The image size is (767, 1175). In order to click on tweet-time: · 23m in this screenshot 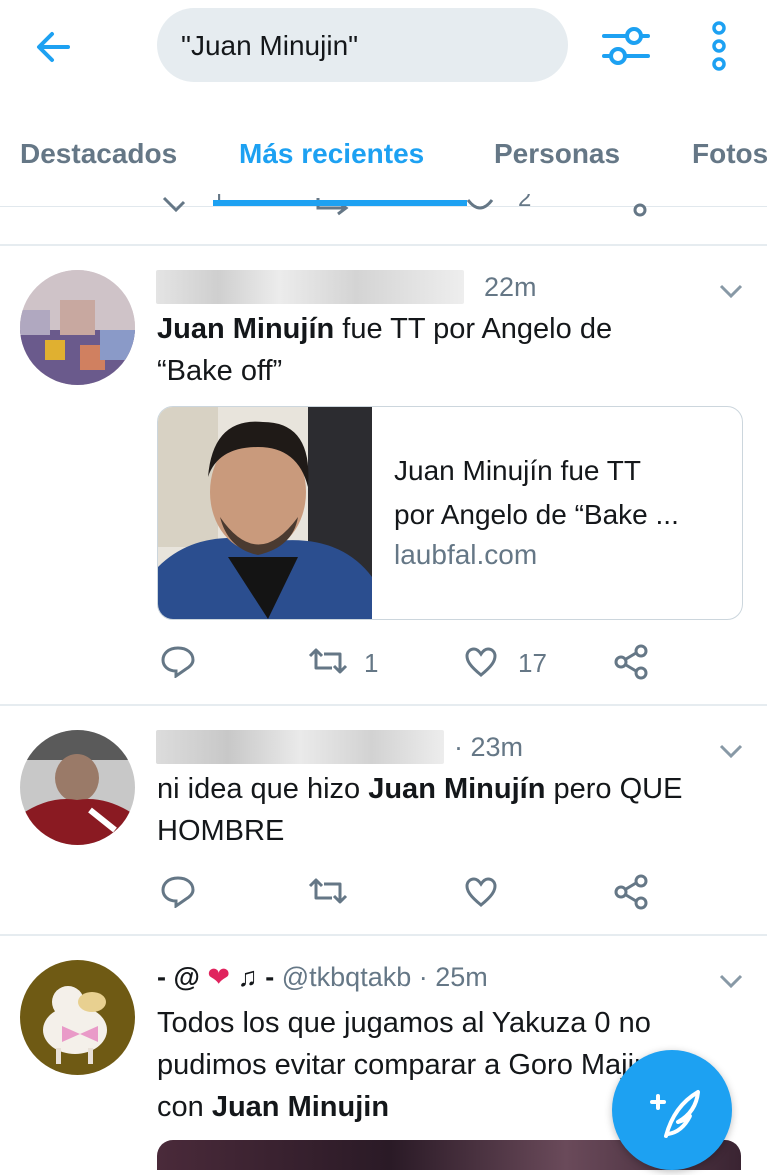, I will do `click(489, 747)`.